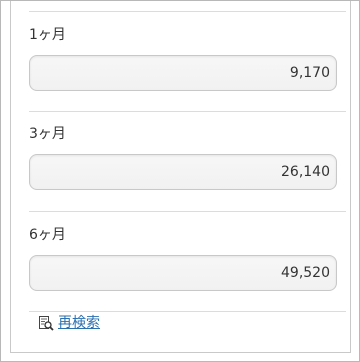  What do you see at coordinates (305, 172) in the screenshot?
I see `period-value-3-months: 26,140` at bounding box center [305, 172].